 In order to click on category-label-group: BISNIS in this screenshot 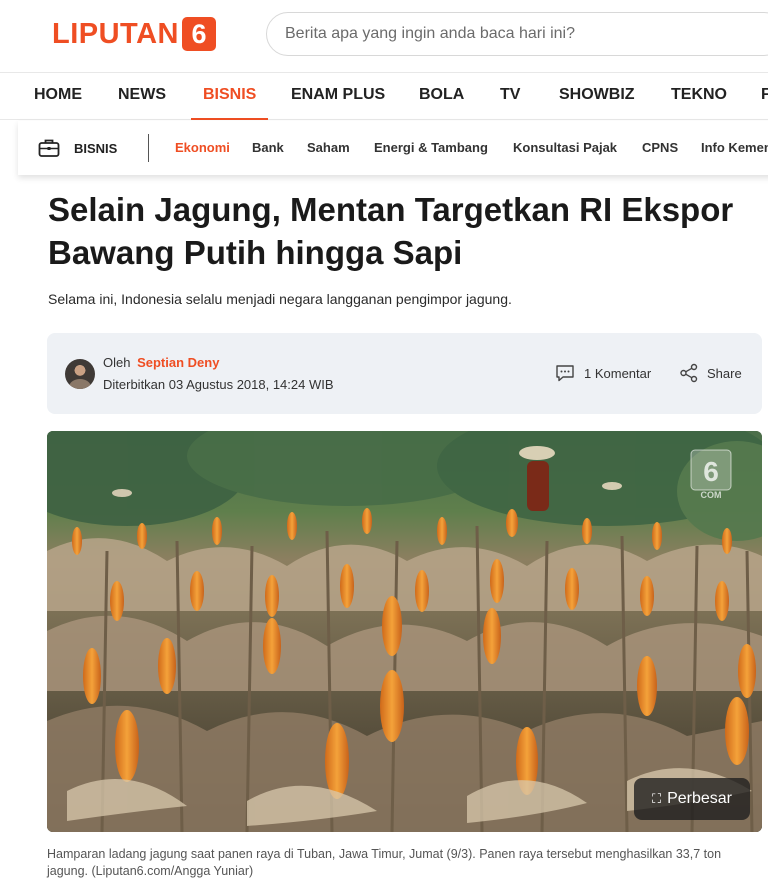, I will do `click(77, 148)`.